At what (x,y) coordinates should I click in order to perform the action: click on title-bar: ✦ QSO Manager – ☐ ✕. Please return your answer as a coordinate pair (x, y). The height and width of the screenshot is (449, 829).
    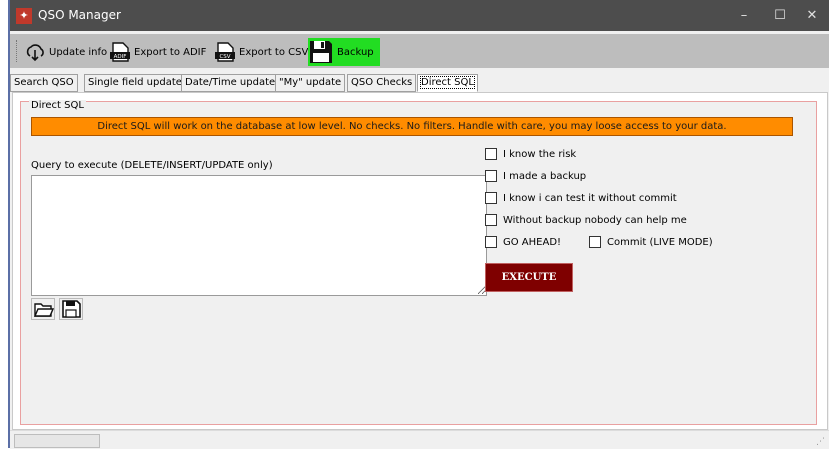
    Looking at the image, I should click on (419, 15).